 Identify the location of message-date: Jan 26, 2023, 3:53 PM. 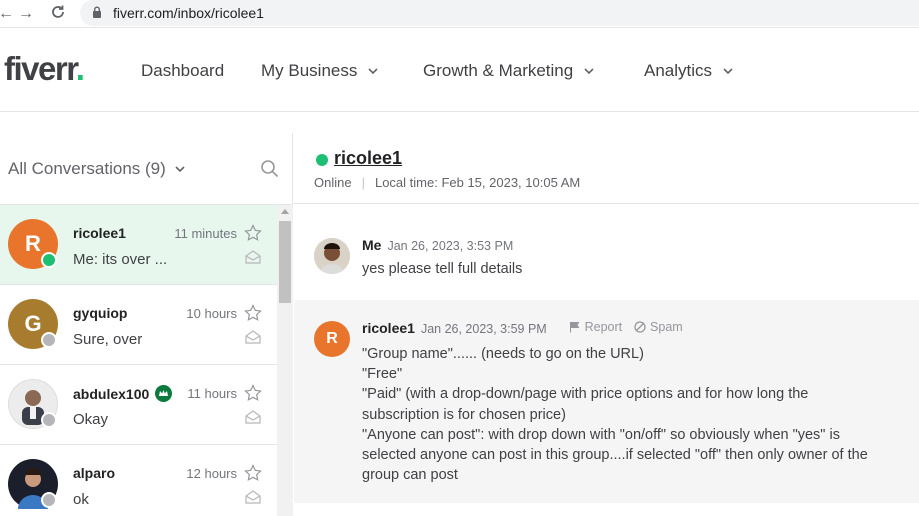
(450, 246).